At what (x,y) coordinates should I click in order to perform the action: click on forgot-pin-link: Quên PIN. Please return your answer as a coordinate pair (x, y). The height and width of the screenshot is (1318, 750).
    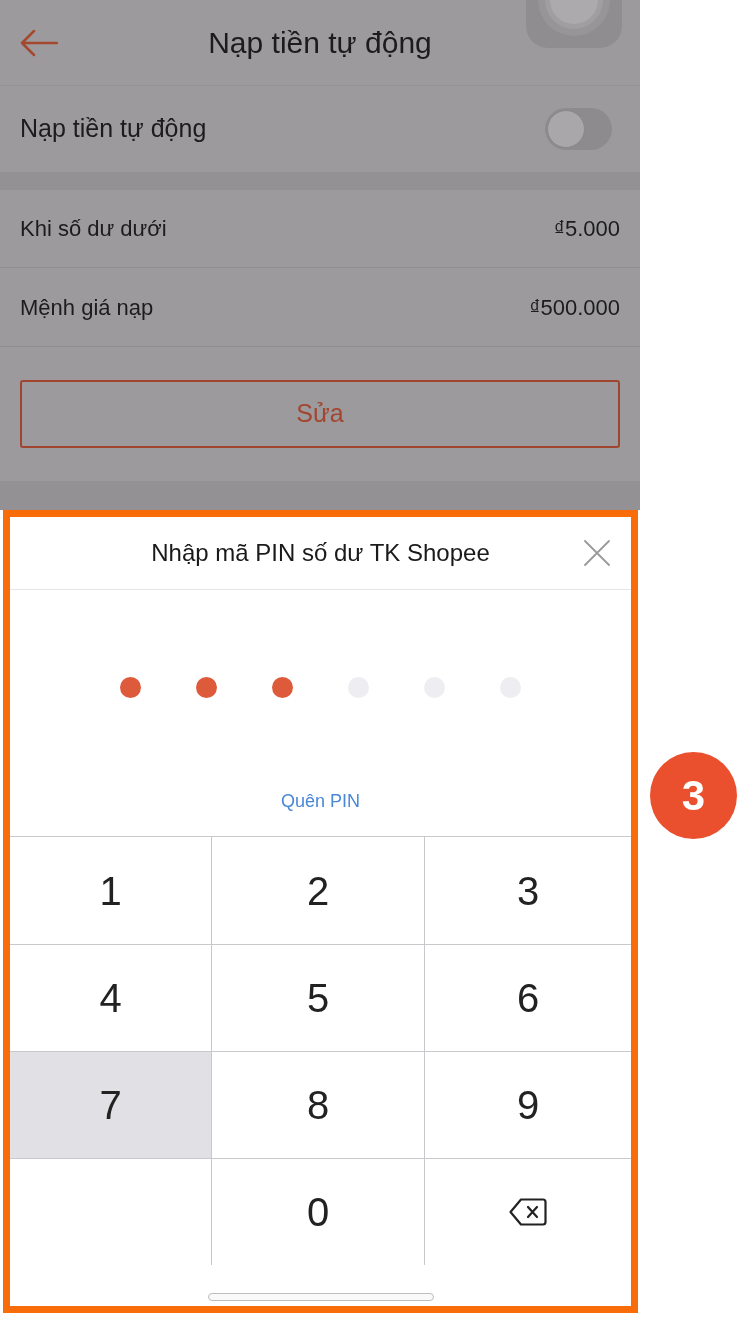
    Looking at the image, I should click on (320, 801).